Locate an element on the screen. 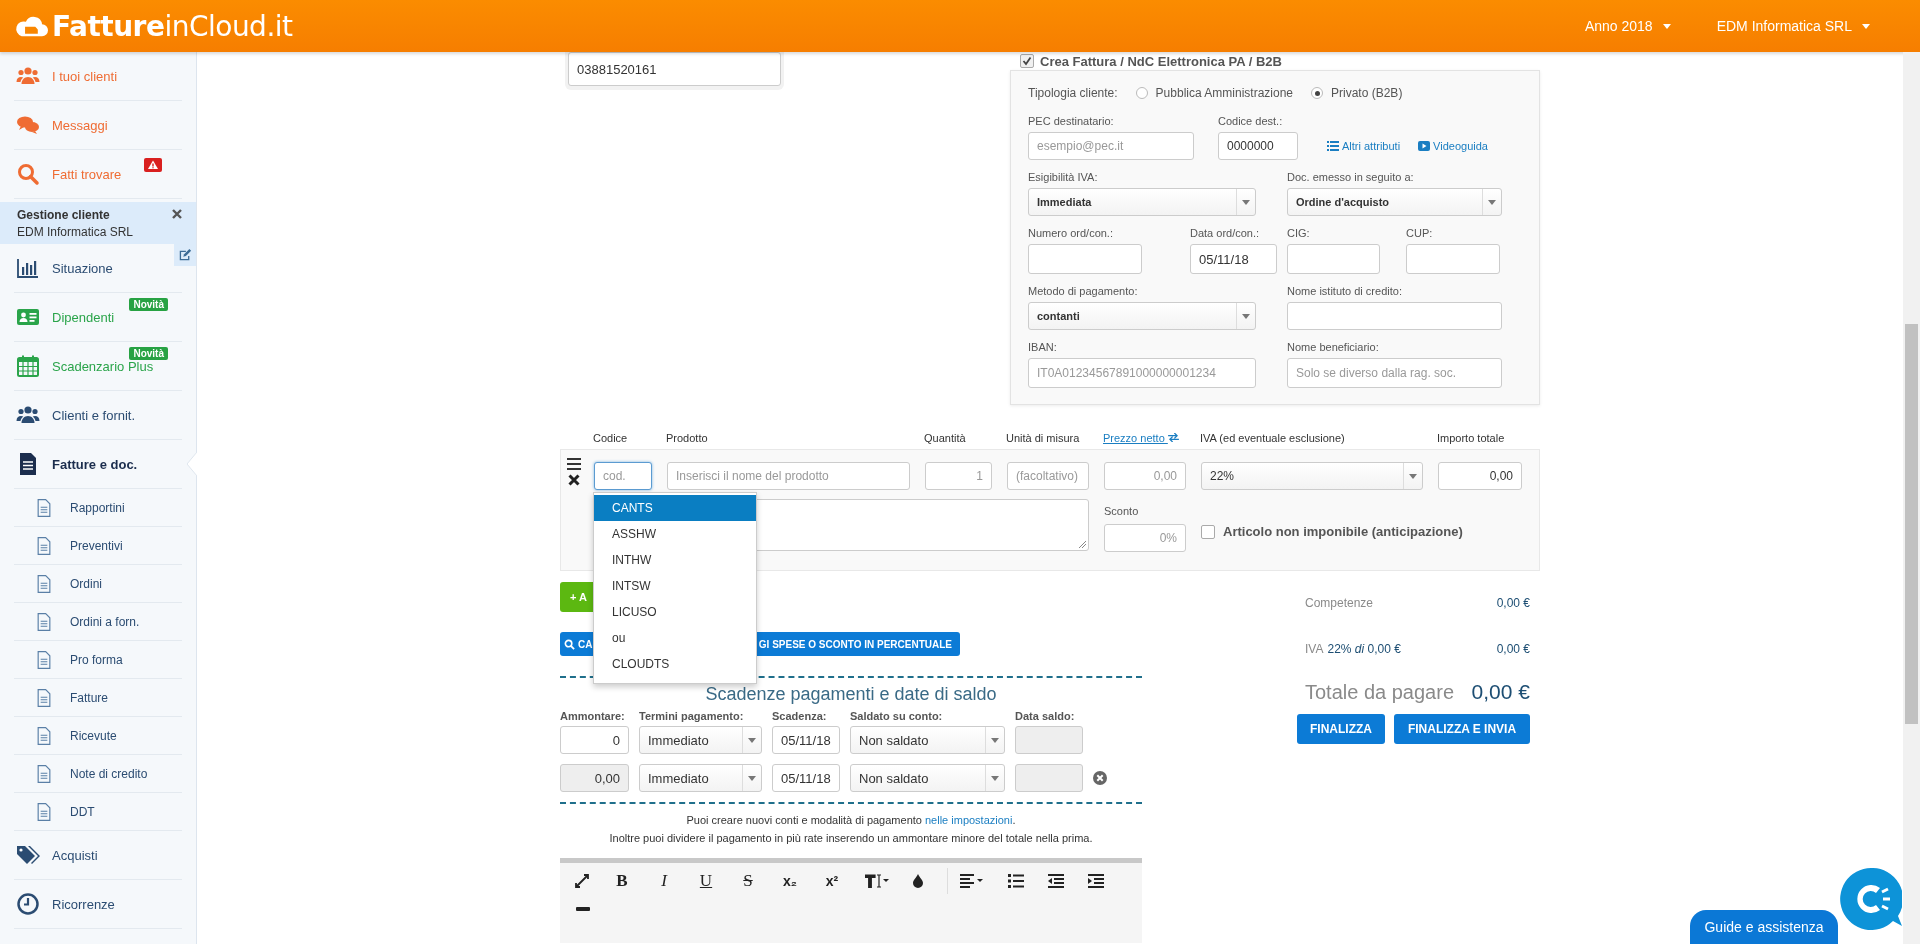 This screenshot has height=944, width=1920. column-header: Saldato su conto: is located at coordinates (897, 716).